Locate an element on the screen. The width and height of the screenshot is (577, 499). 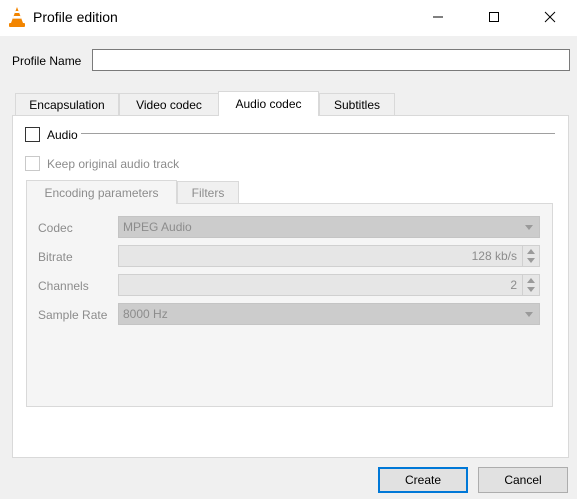
tab-encoding-parameters: Encoding parameters is located at coordinates (101, 192).